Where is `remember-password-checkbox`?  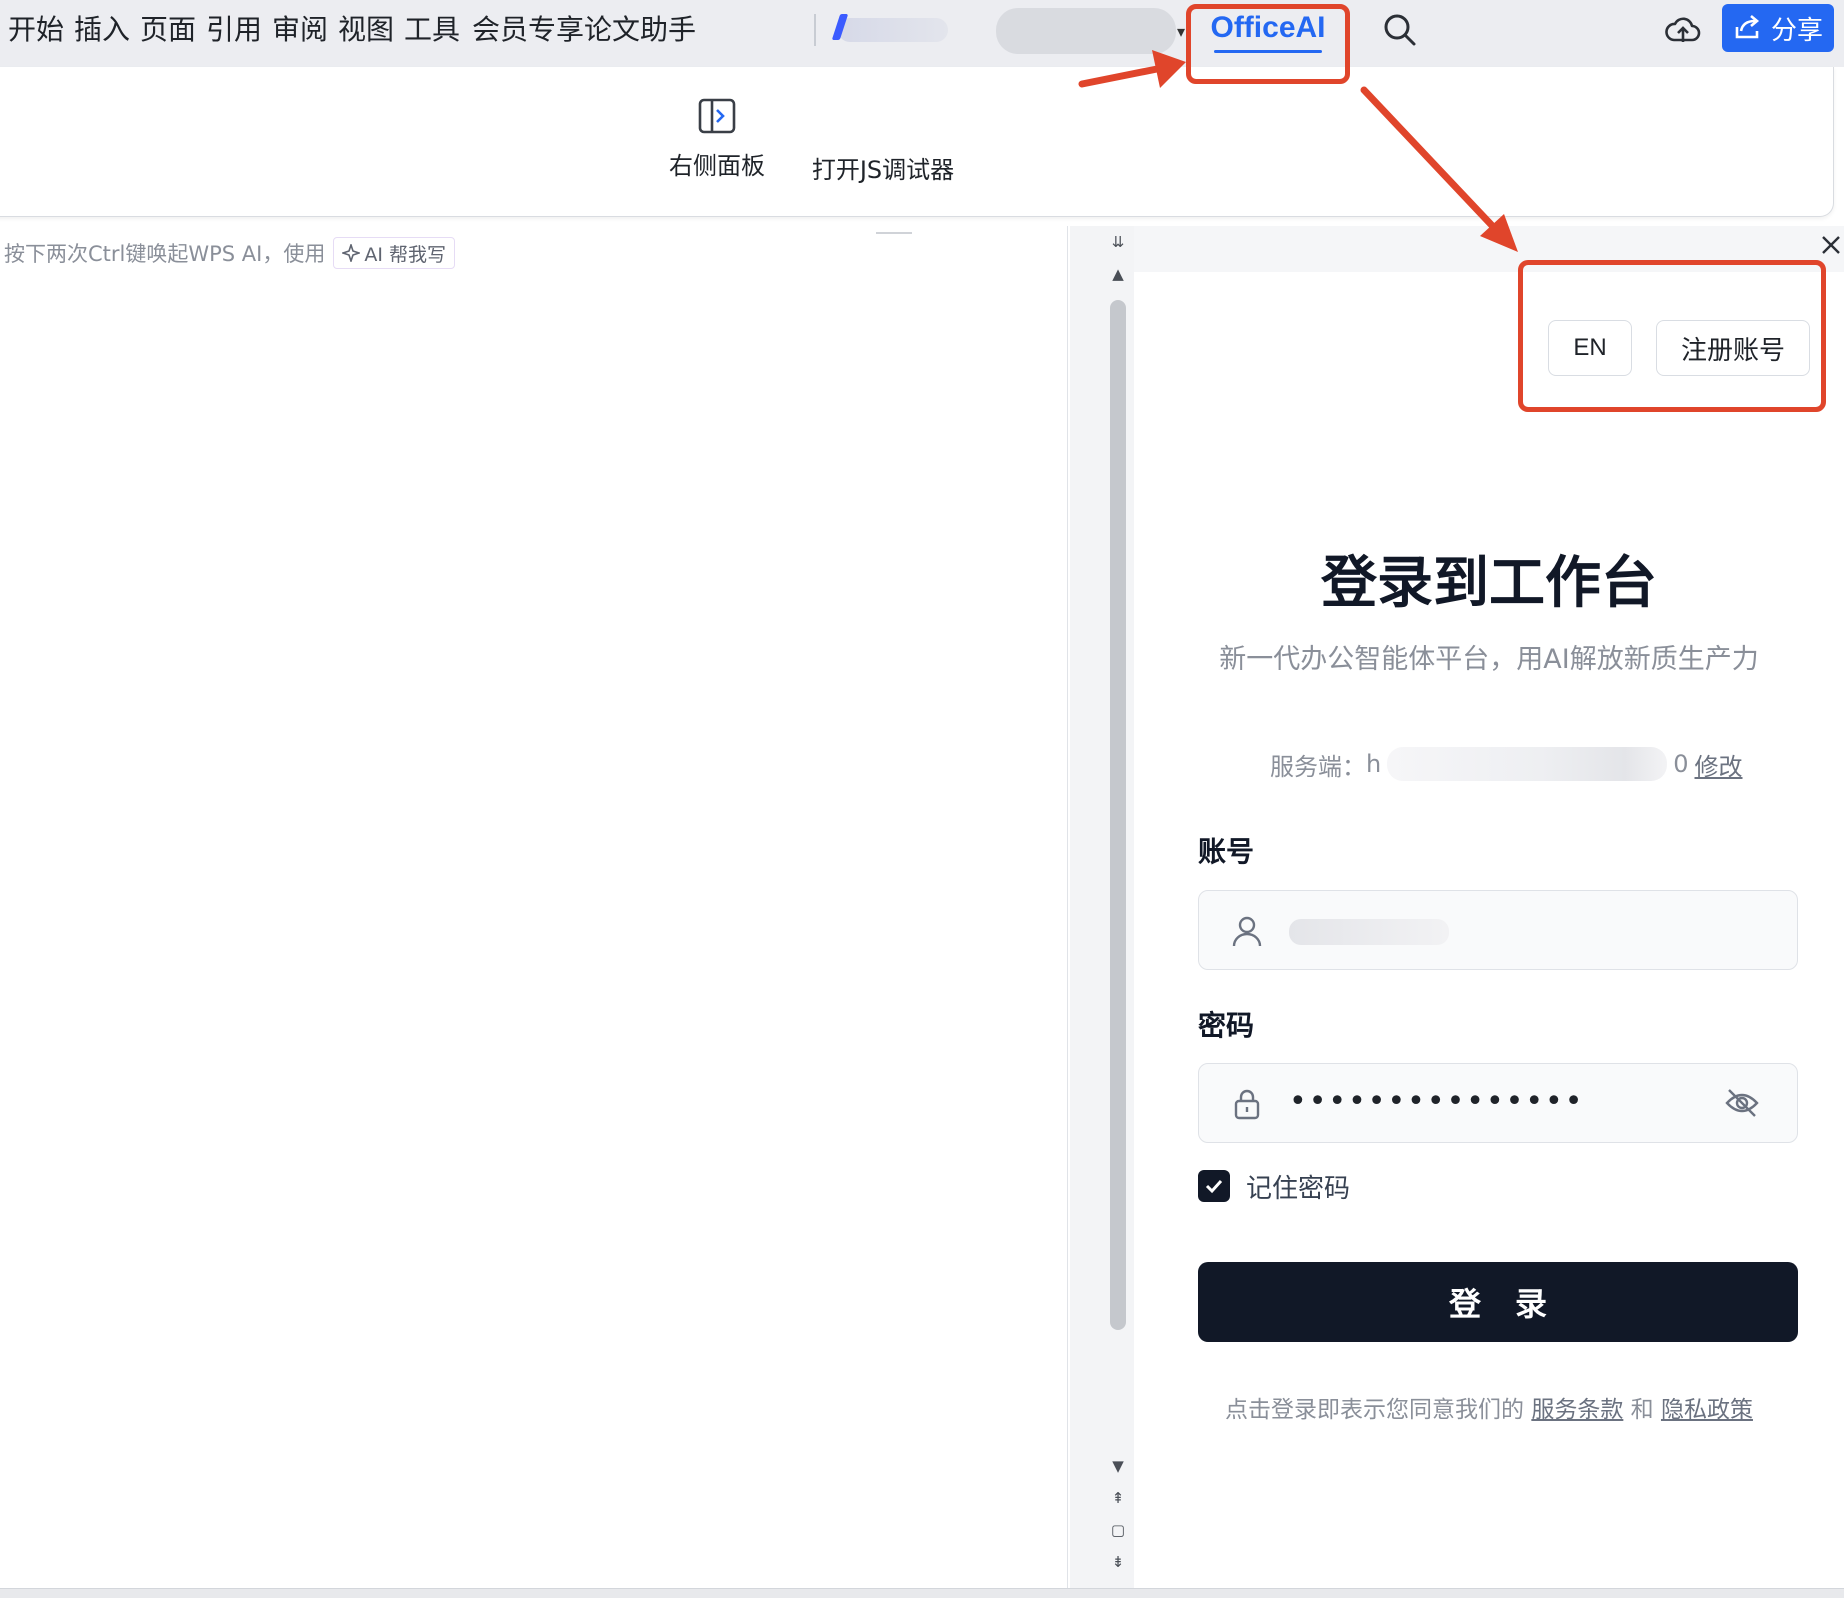
remember-password-checkbox is located at coordinates (1214, 1186).